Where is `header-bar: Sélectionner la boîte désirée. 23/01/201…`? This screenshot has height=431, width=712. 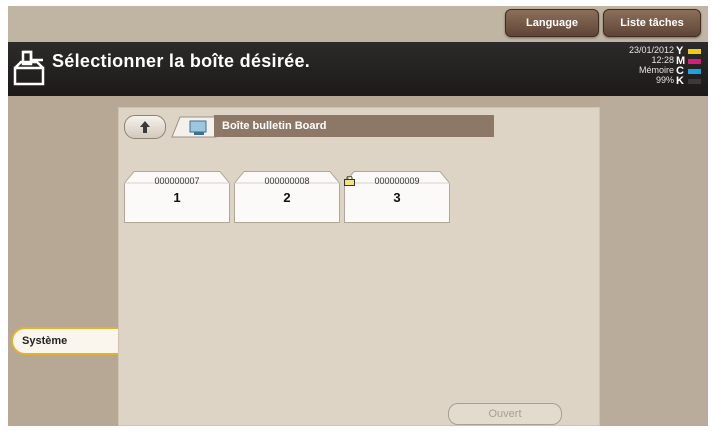 header-bar: Sélectionner la boîte désirée. 23/01/201… is located at coordinates (358, 69).